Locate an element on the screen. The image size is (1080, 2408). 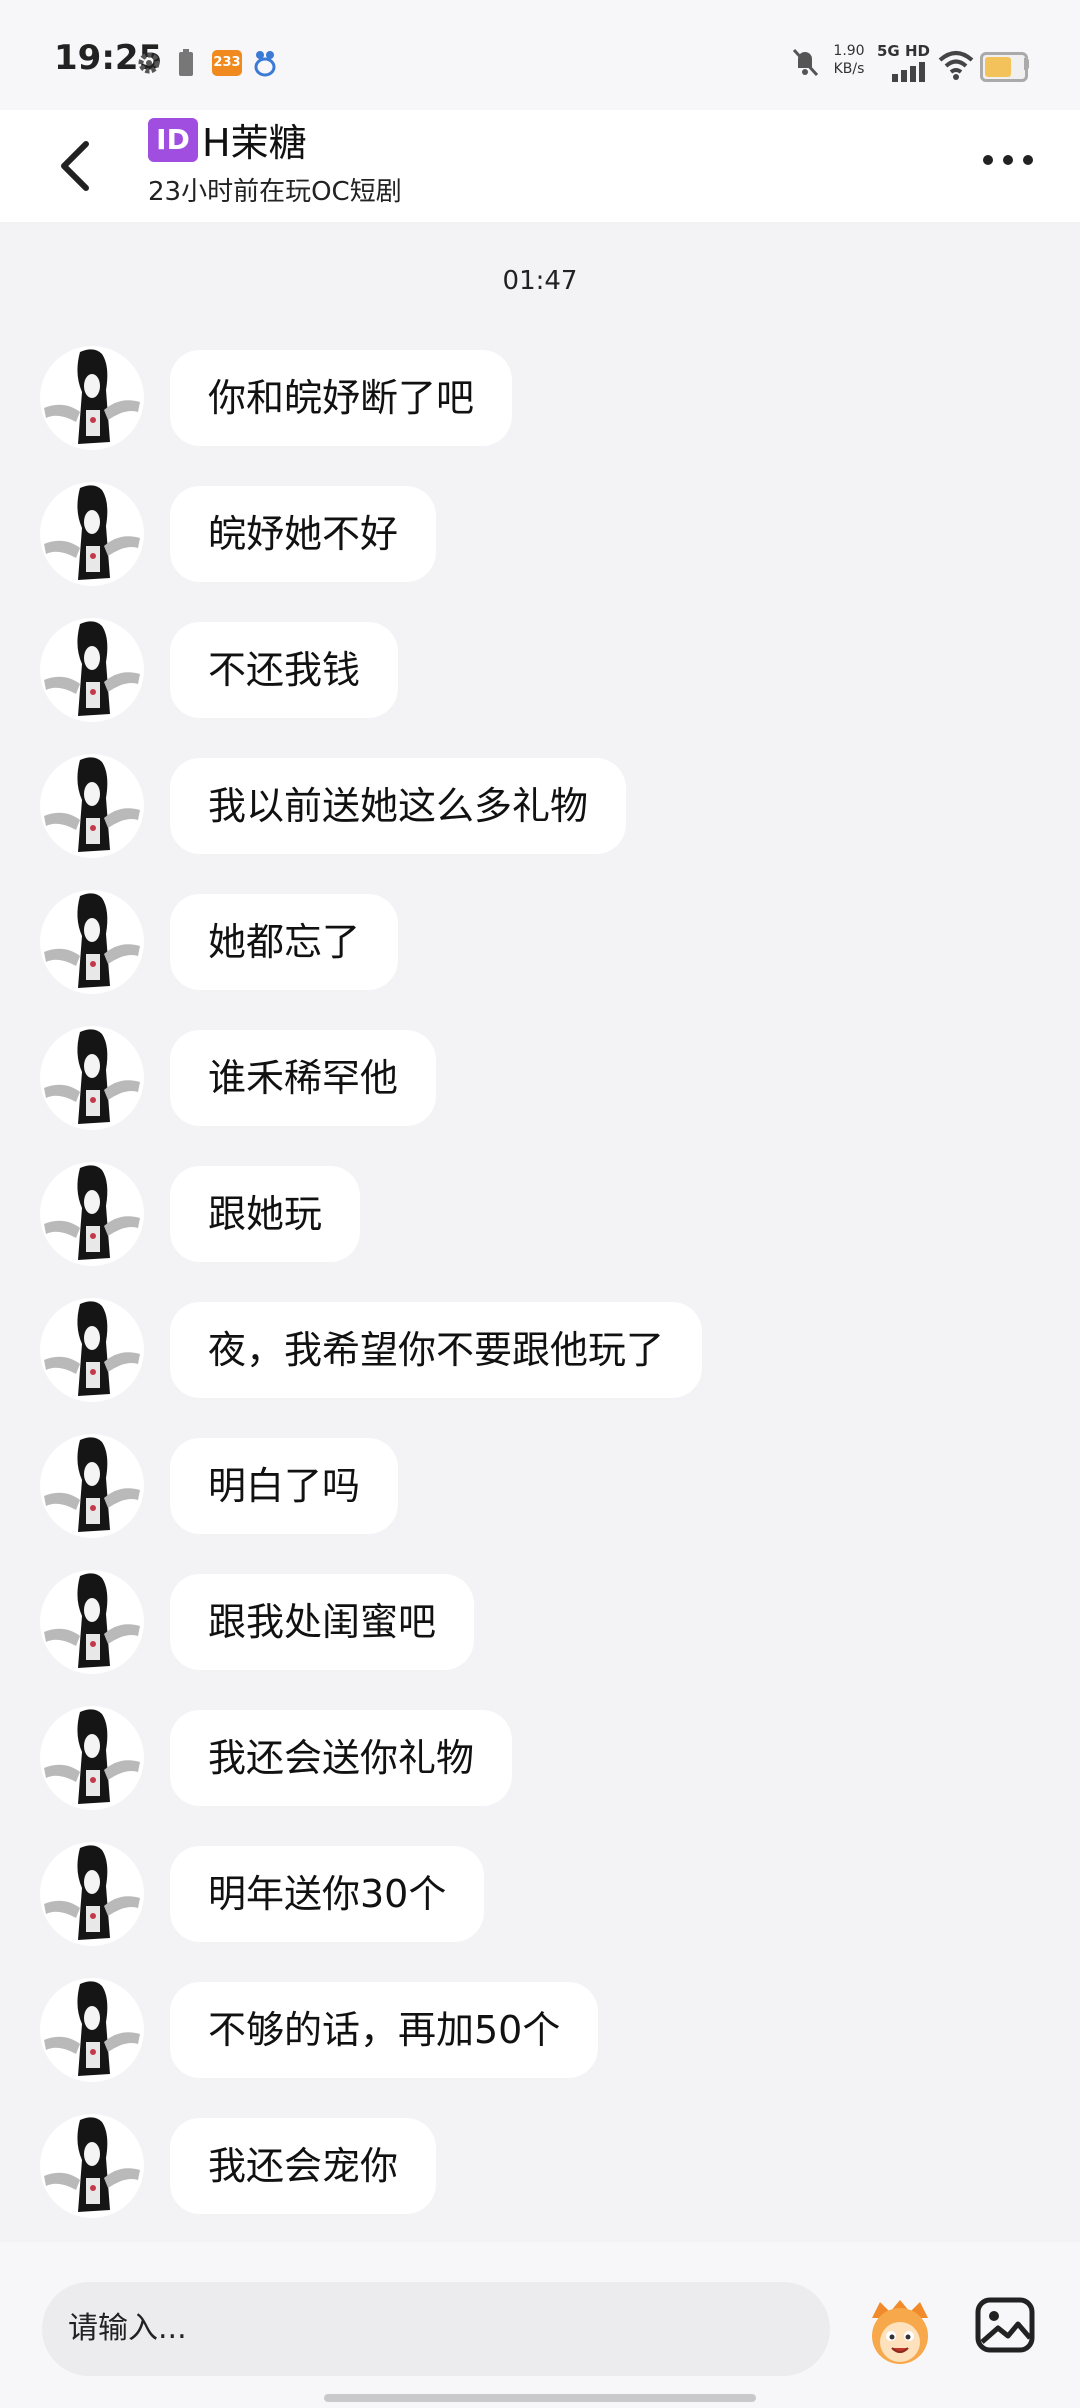
paw-icon is located at coordinates (265, 64).